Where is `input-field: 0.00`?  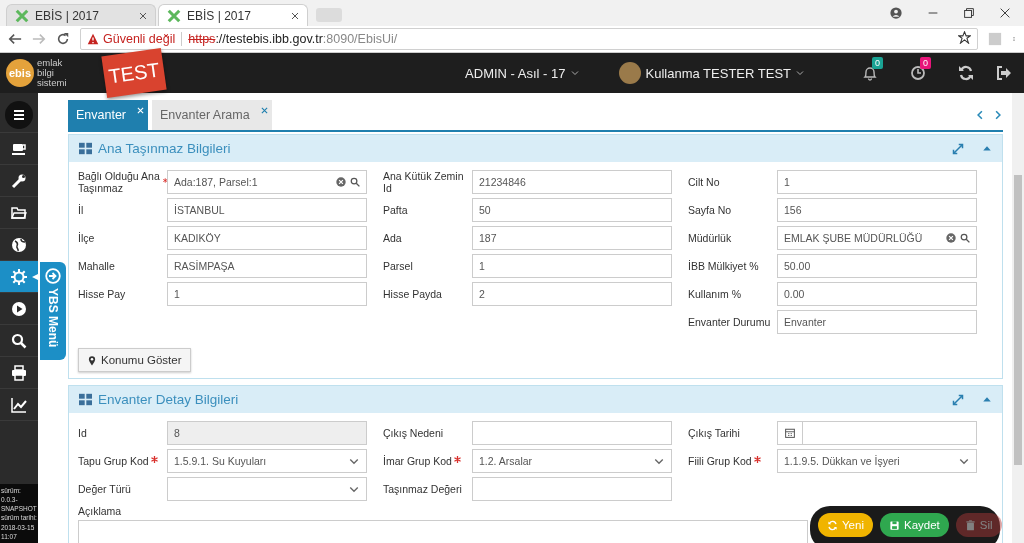
input-field: 0.00 is located at coordinates (877, 294).